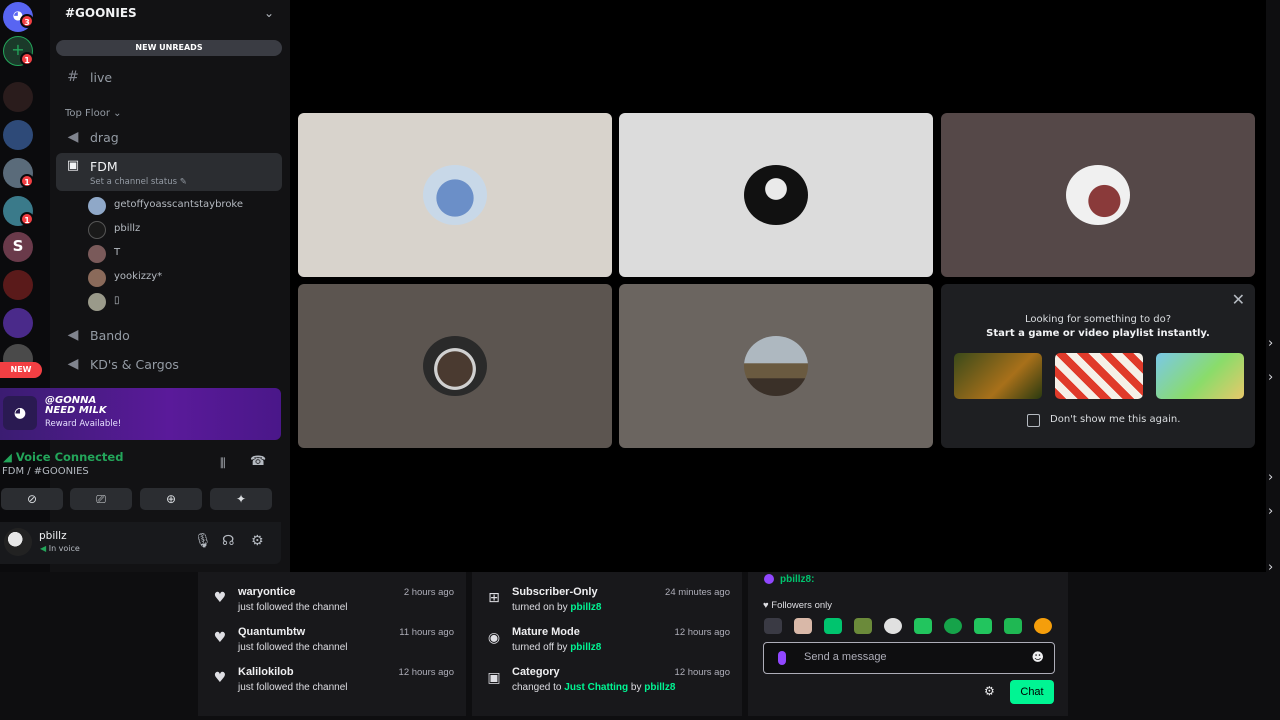 Image resolution: width=1280 pixels, height=720 pixels. Describe the element at coordinates (93, 113) in the screenshot. I see `category-top-floor: Top Floor ⌄` at that location.